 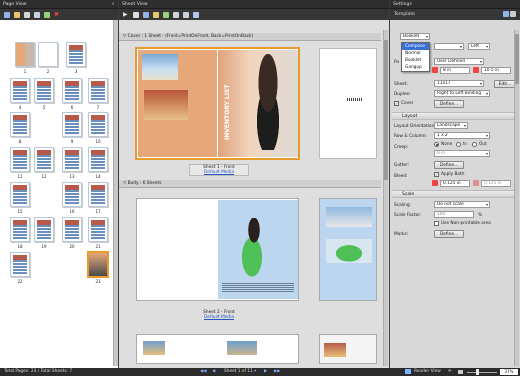 What do you see at coordinates (415, 60) in the screenshot?
I see `template-option: Booklet` at bounding box center [415, 60].